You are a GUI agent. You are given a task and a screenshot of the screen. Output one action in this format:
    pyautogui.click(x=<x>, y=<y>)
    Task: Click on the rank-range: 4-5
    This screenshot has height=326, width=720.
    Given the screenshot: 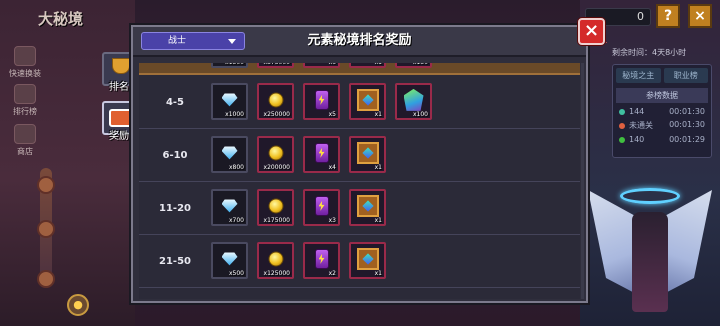 What is the action you would take?
    pyautogui.click(x=175, y=102)
    